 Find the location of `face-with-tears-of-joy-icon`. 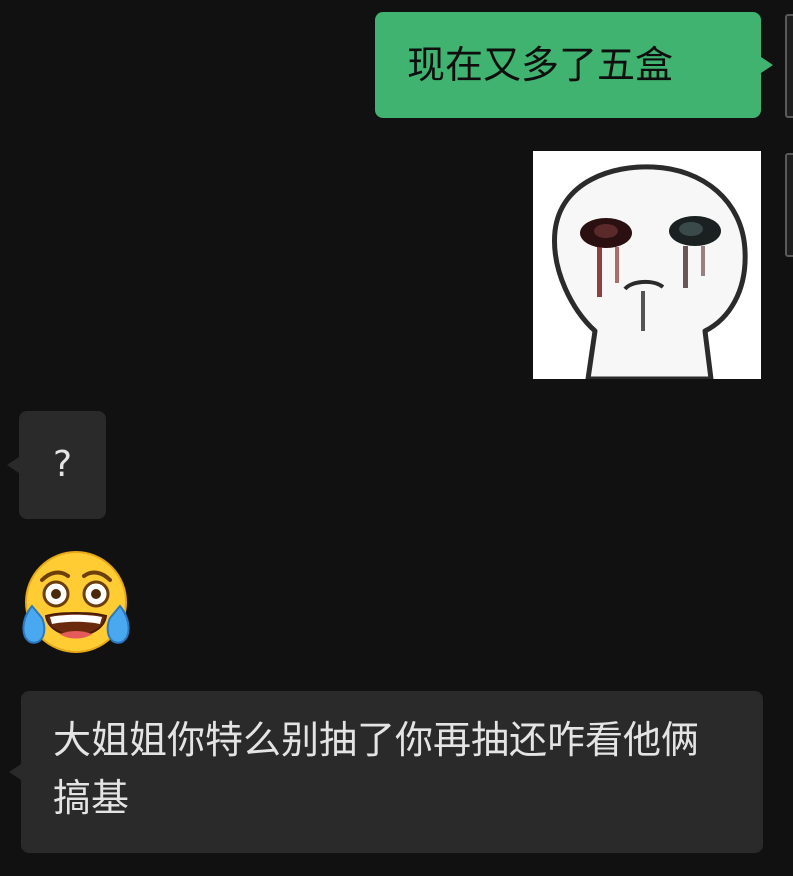

face-with-tears-of-joy-icon is located at coordinates (76, 602).